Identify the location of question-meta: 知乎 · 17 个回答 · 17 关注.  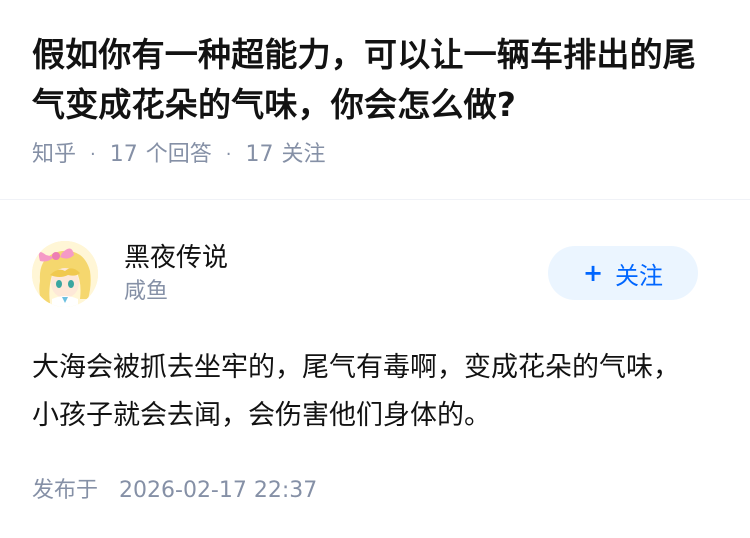
(375, 155).